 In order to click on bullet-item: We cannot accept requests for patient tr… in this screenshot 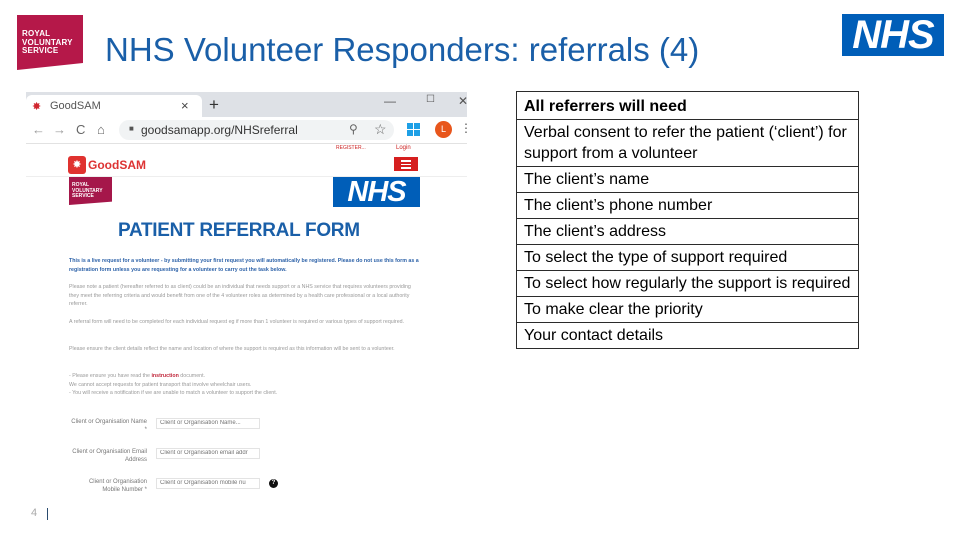, I will do `click(160, 384)`.